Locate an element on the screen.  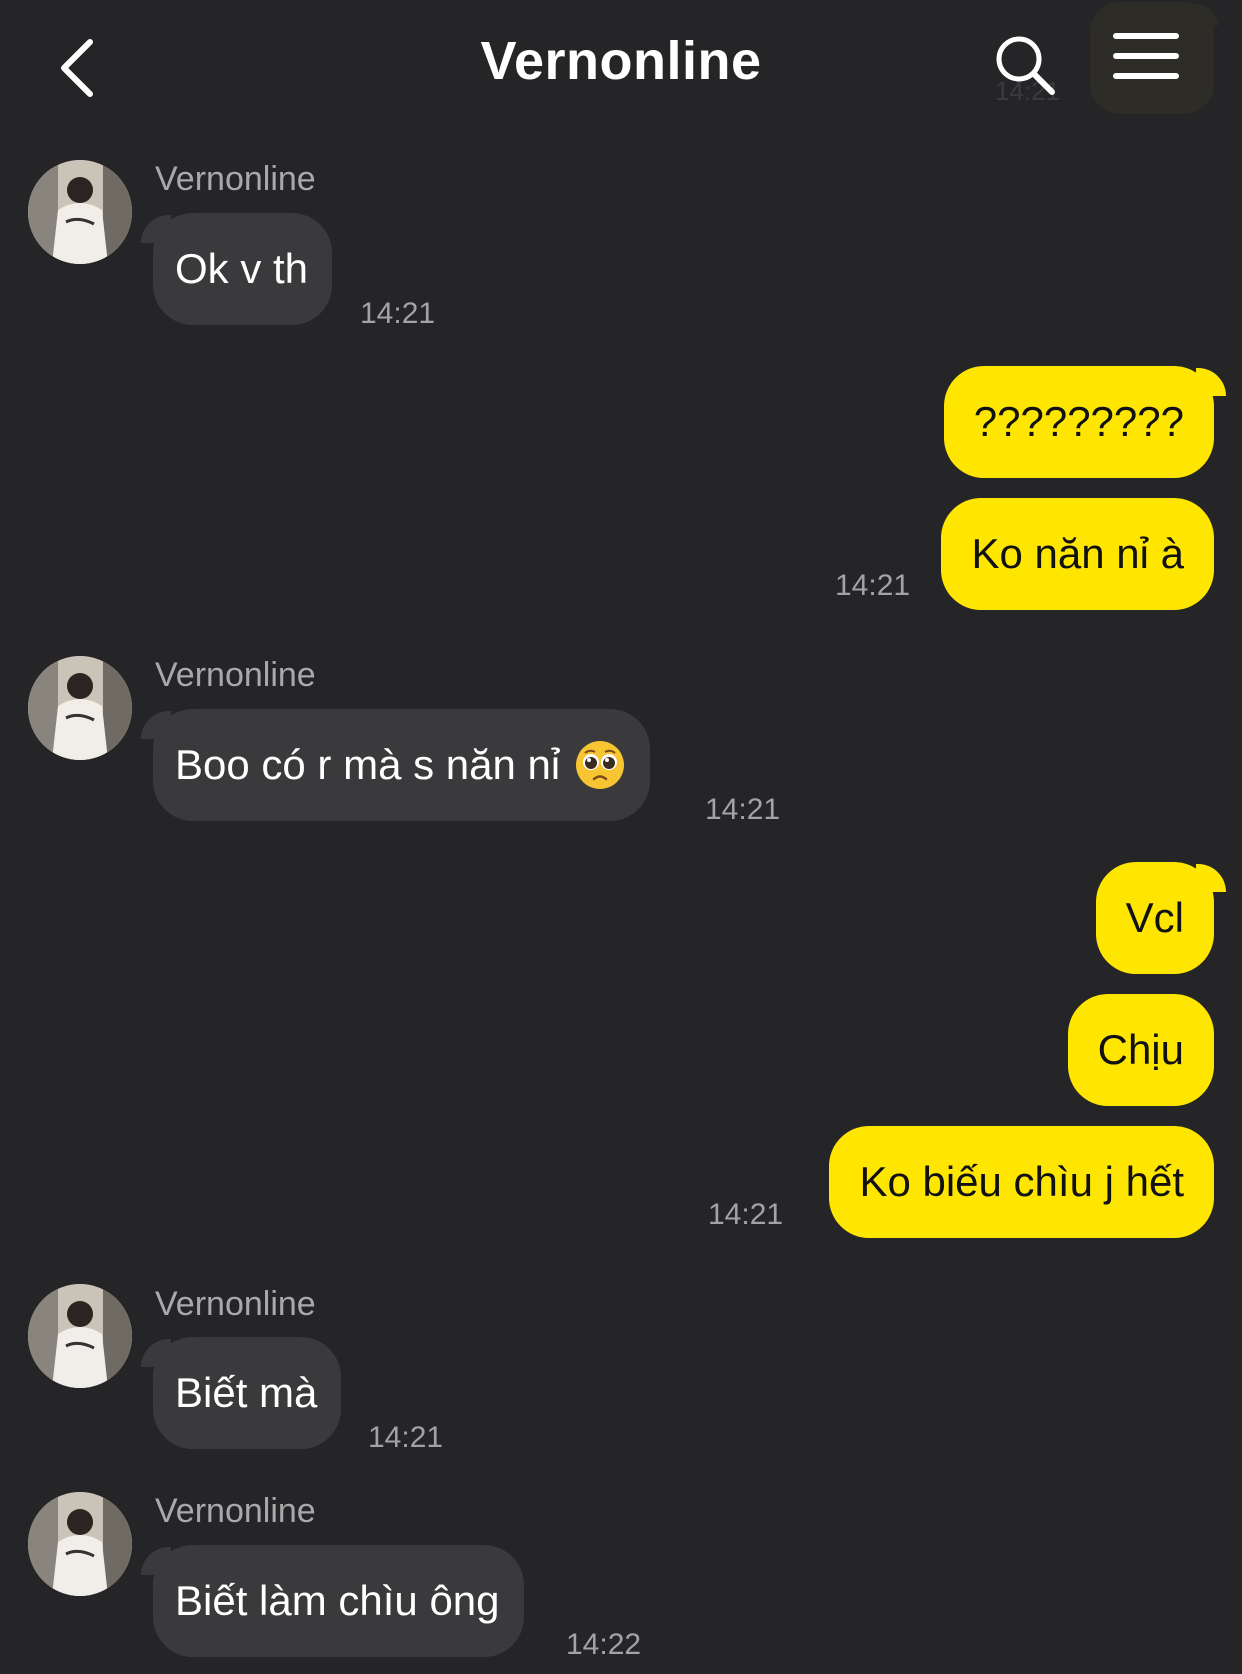
back-button is located at coordinates (88, 68).